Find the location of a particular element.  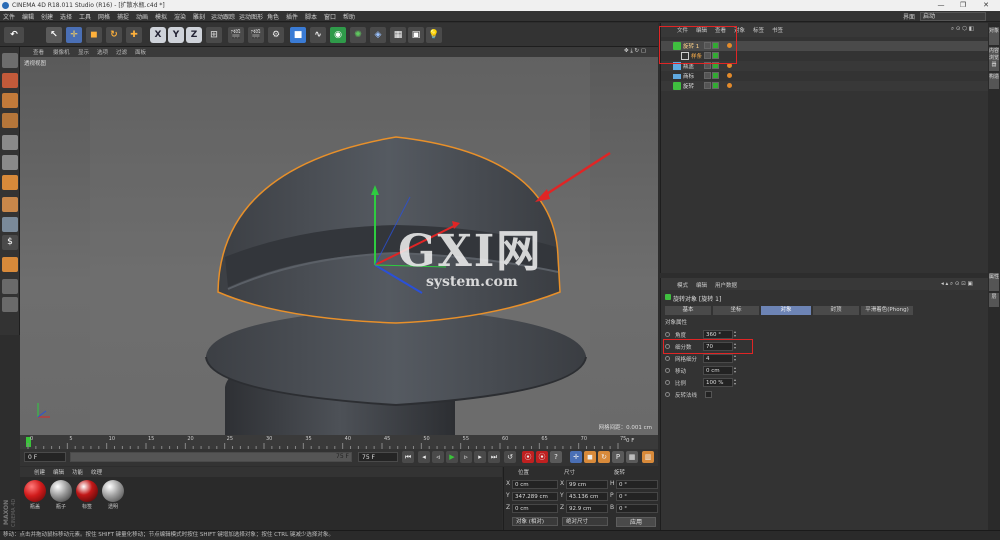

timeline-ruler: 0 5 10 15 20 25 30 35 40 45 50 55 60 65 70 75 0 F is located at coordinates (339, 442).